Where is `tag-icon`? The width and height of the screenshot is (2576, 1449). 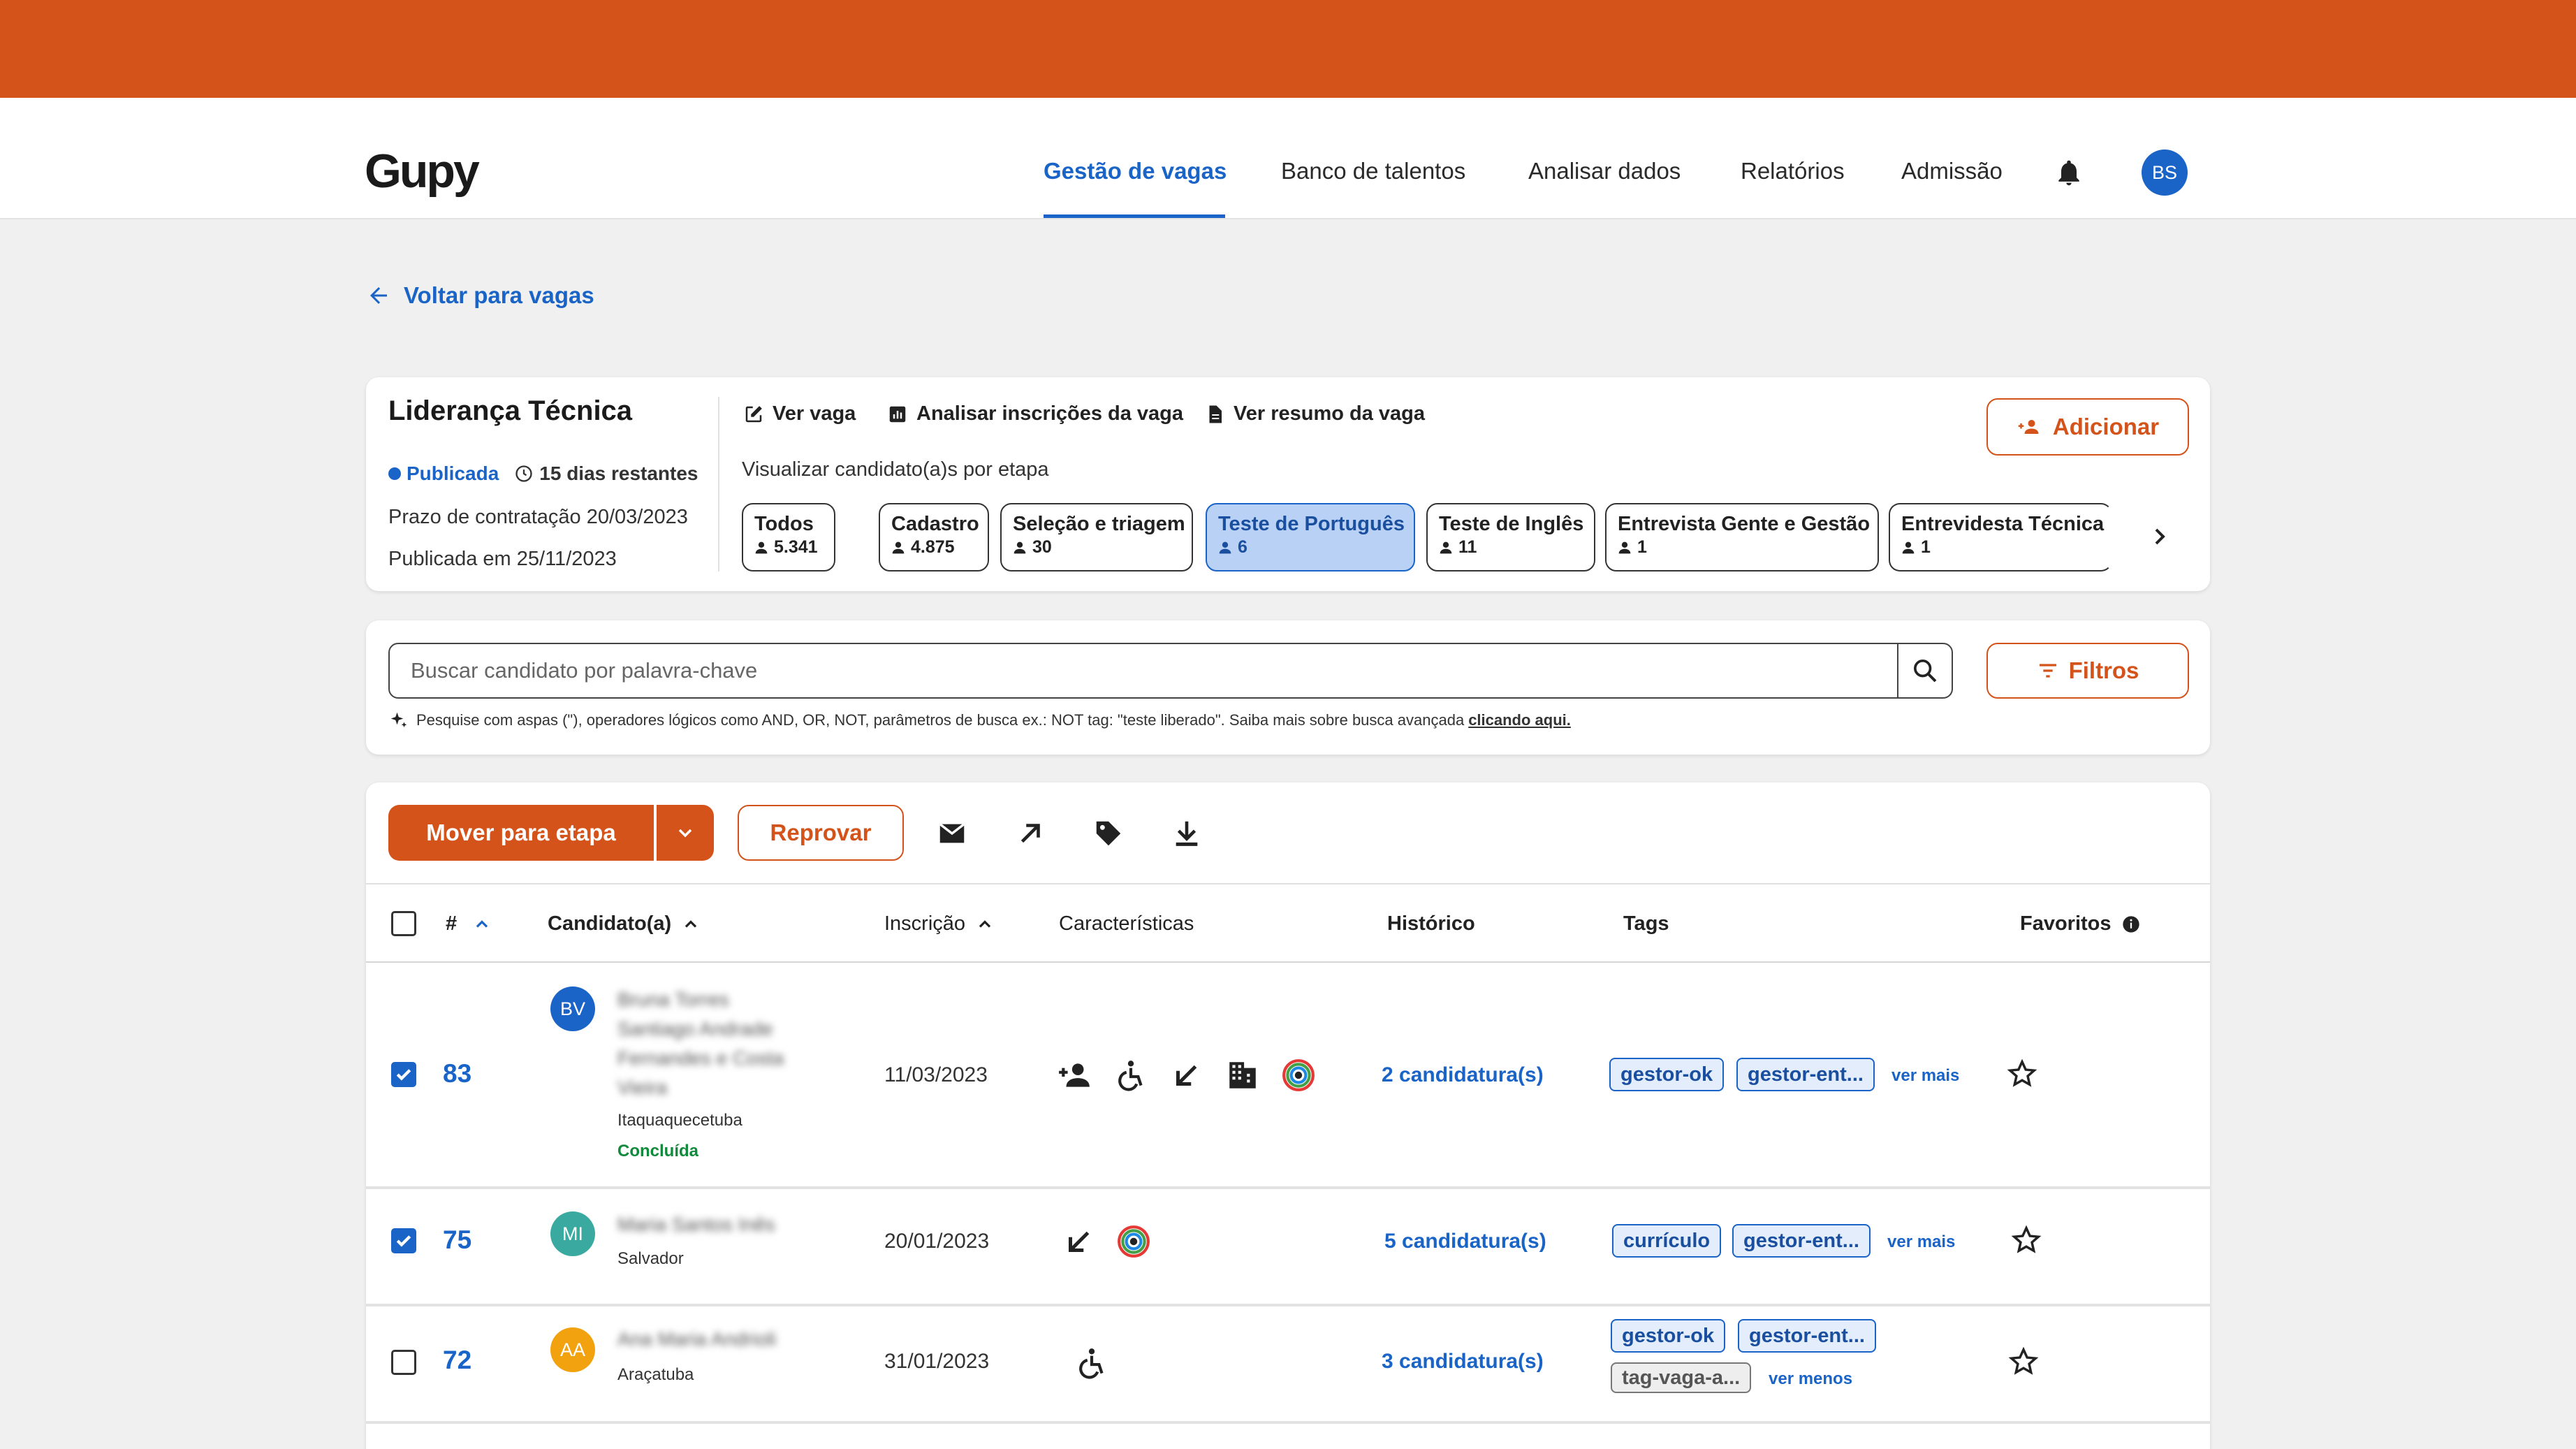 tag-icon is located at coordinates (1108, 833).